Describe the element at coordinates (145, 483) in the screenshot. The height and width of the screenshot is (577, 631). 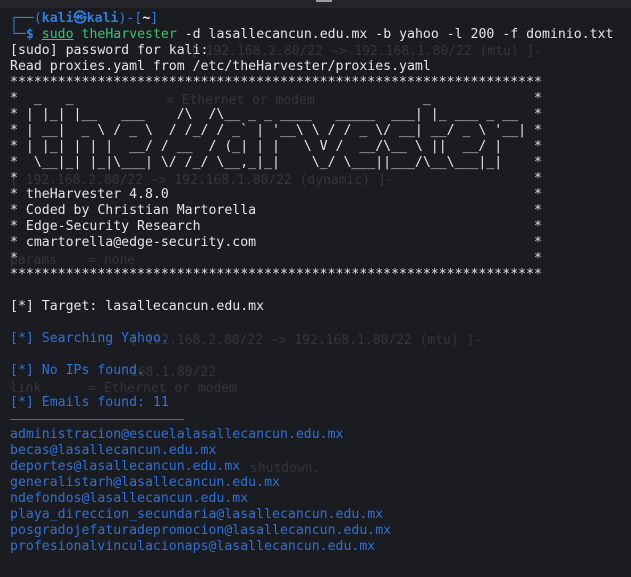
I see `email-item: generalistarh@lasallecancun.edu.mx` at that location.